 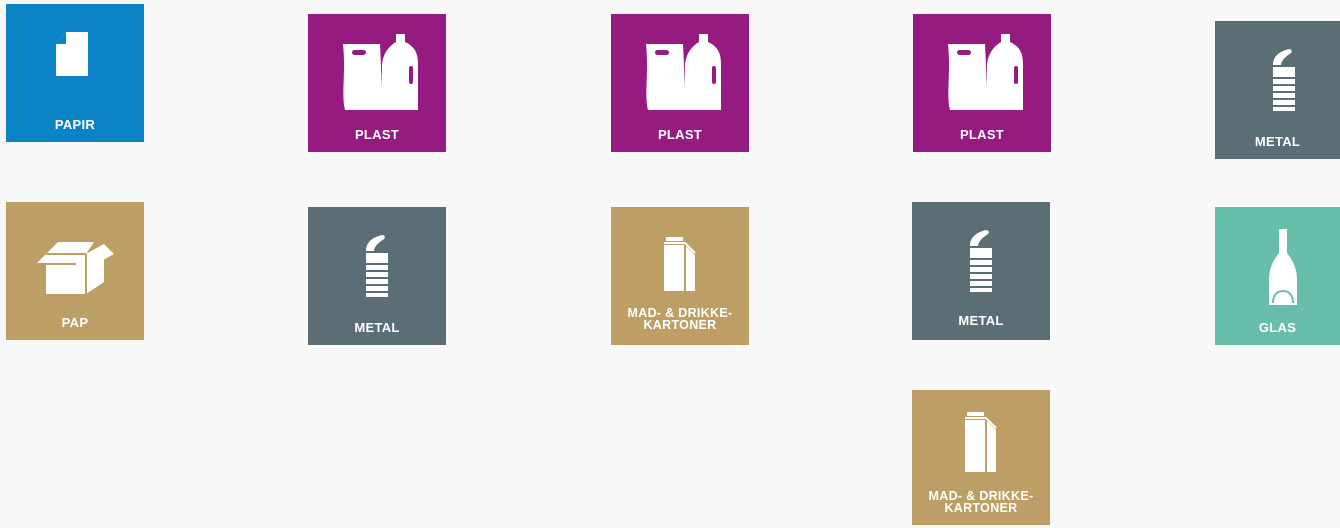 I want to click on tile-glas: GLAS, so click(x=1277, y=276).